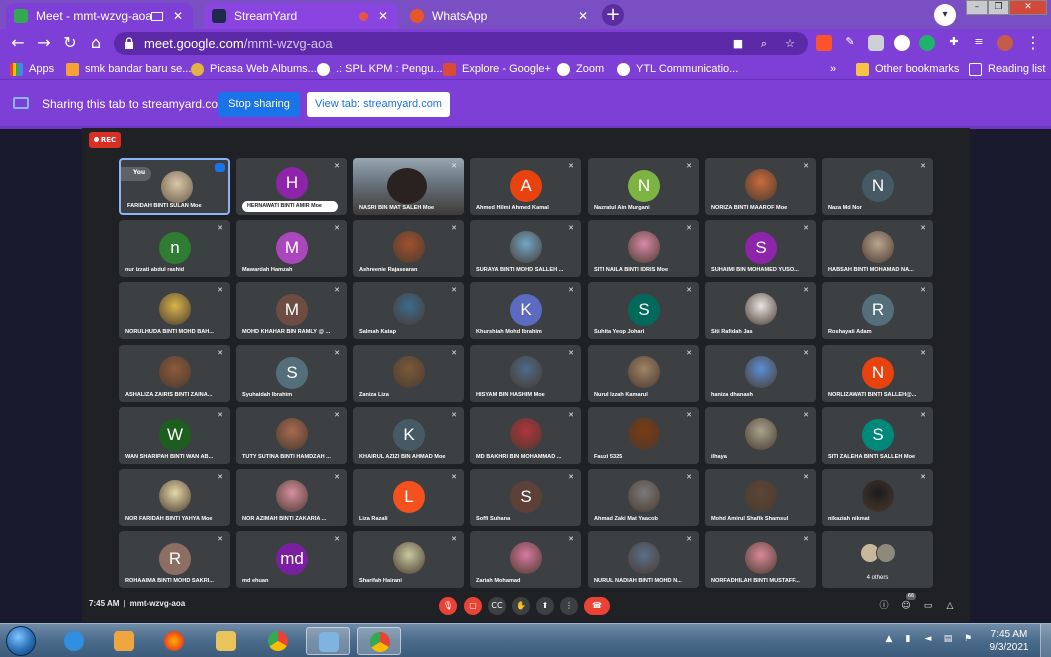 This screenshot has width=1051, height=657. I want to click on participant-tile: md md ehuan ✕, so click(291, 559).